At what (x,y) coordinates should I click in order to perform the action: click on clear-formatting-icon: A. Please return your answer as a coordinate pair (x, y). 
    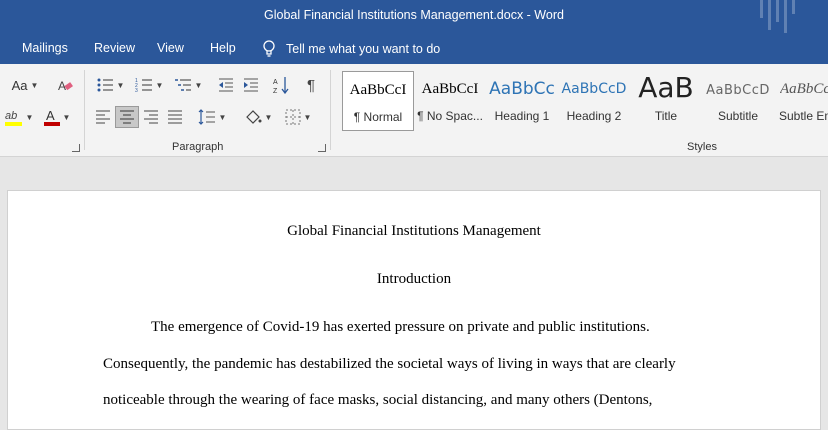
    Looking at the image, I should click on (65, 86).